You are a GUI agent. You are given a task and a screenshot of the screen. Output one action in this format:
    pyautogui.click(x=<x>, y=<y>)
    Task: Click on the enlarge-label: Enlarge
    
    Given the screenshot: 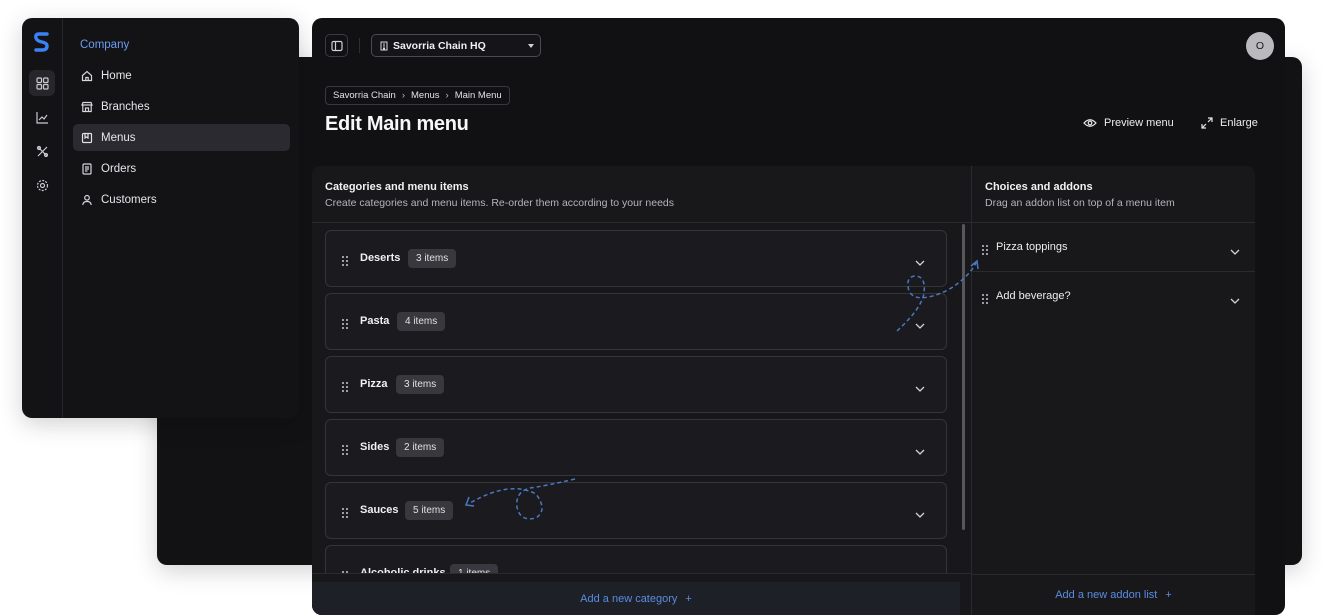 What is the action you would take?
    pyautogui.click(x=1239, y=123)
    